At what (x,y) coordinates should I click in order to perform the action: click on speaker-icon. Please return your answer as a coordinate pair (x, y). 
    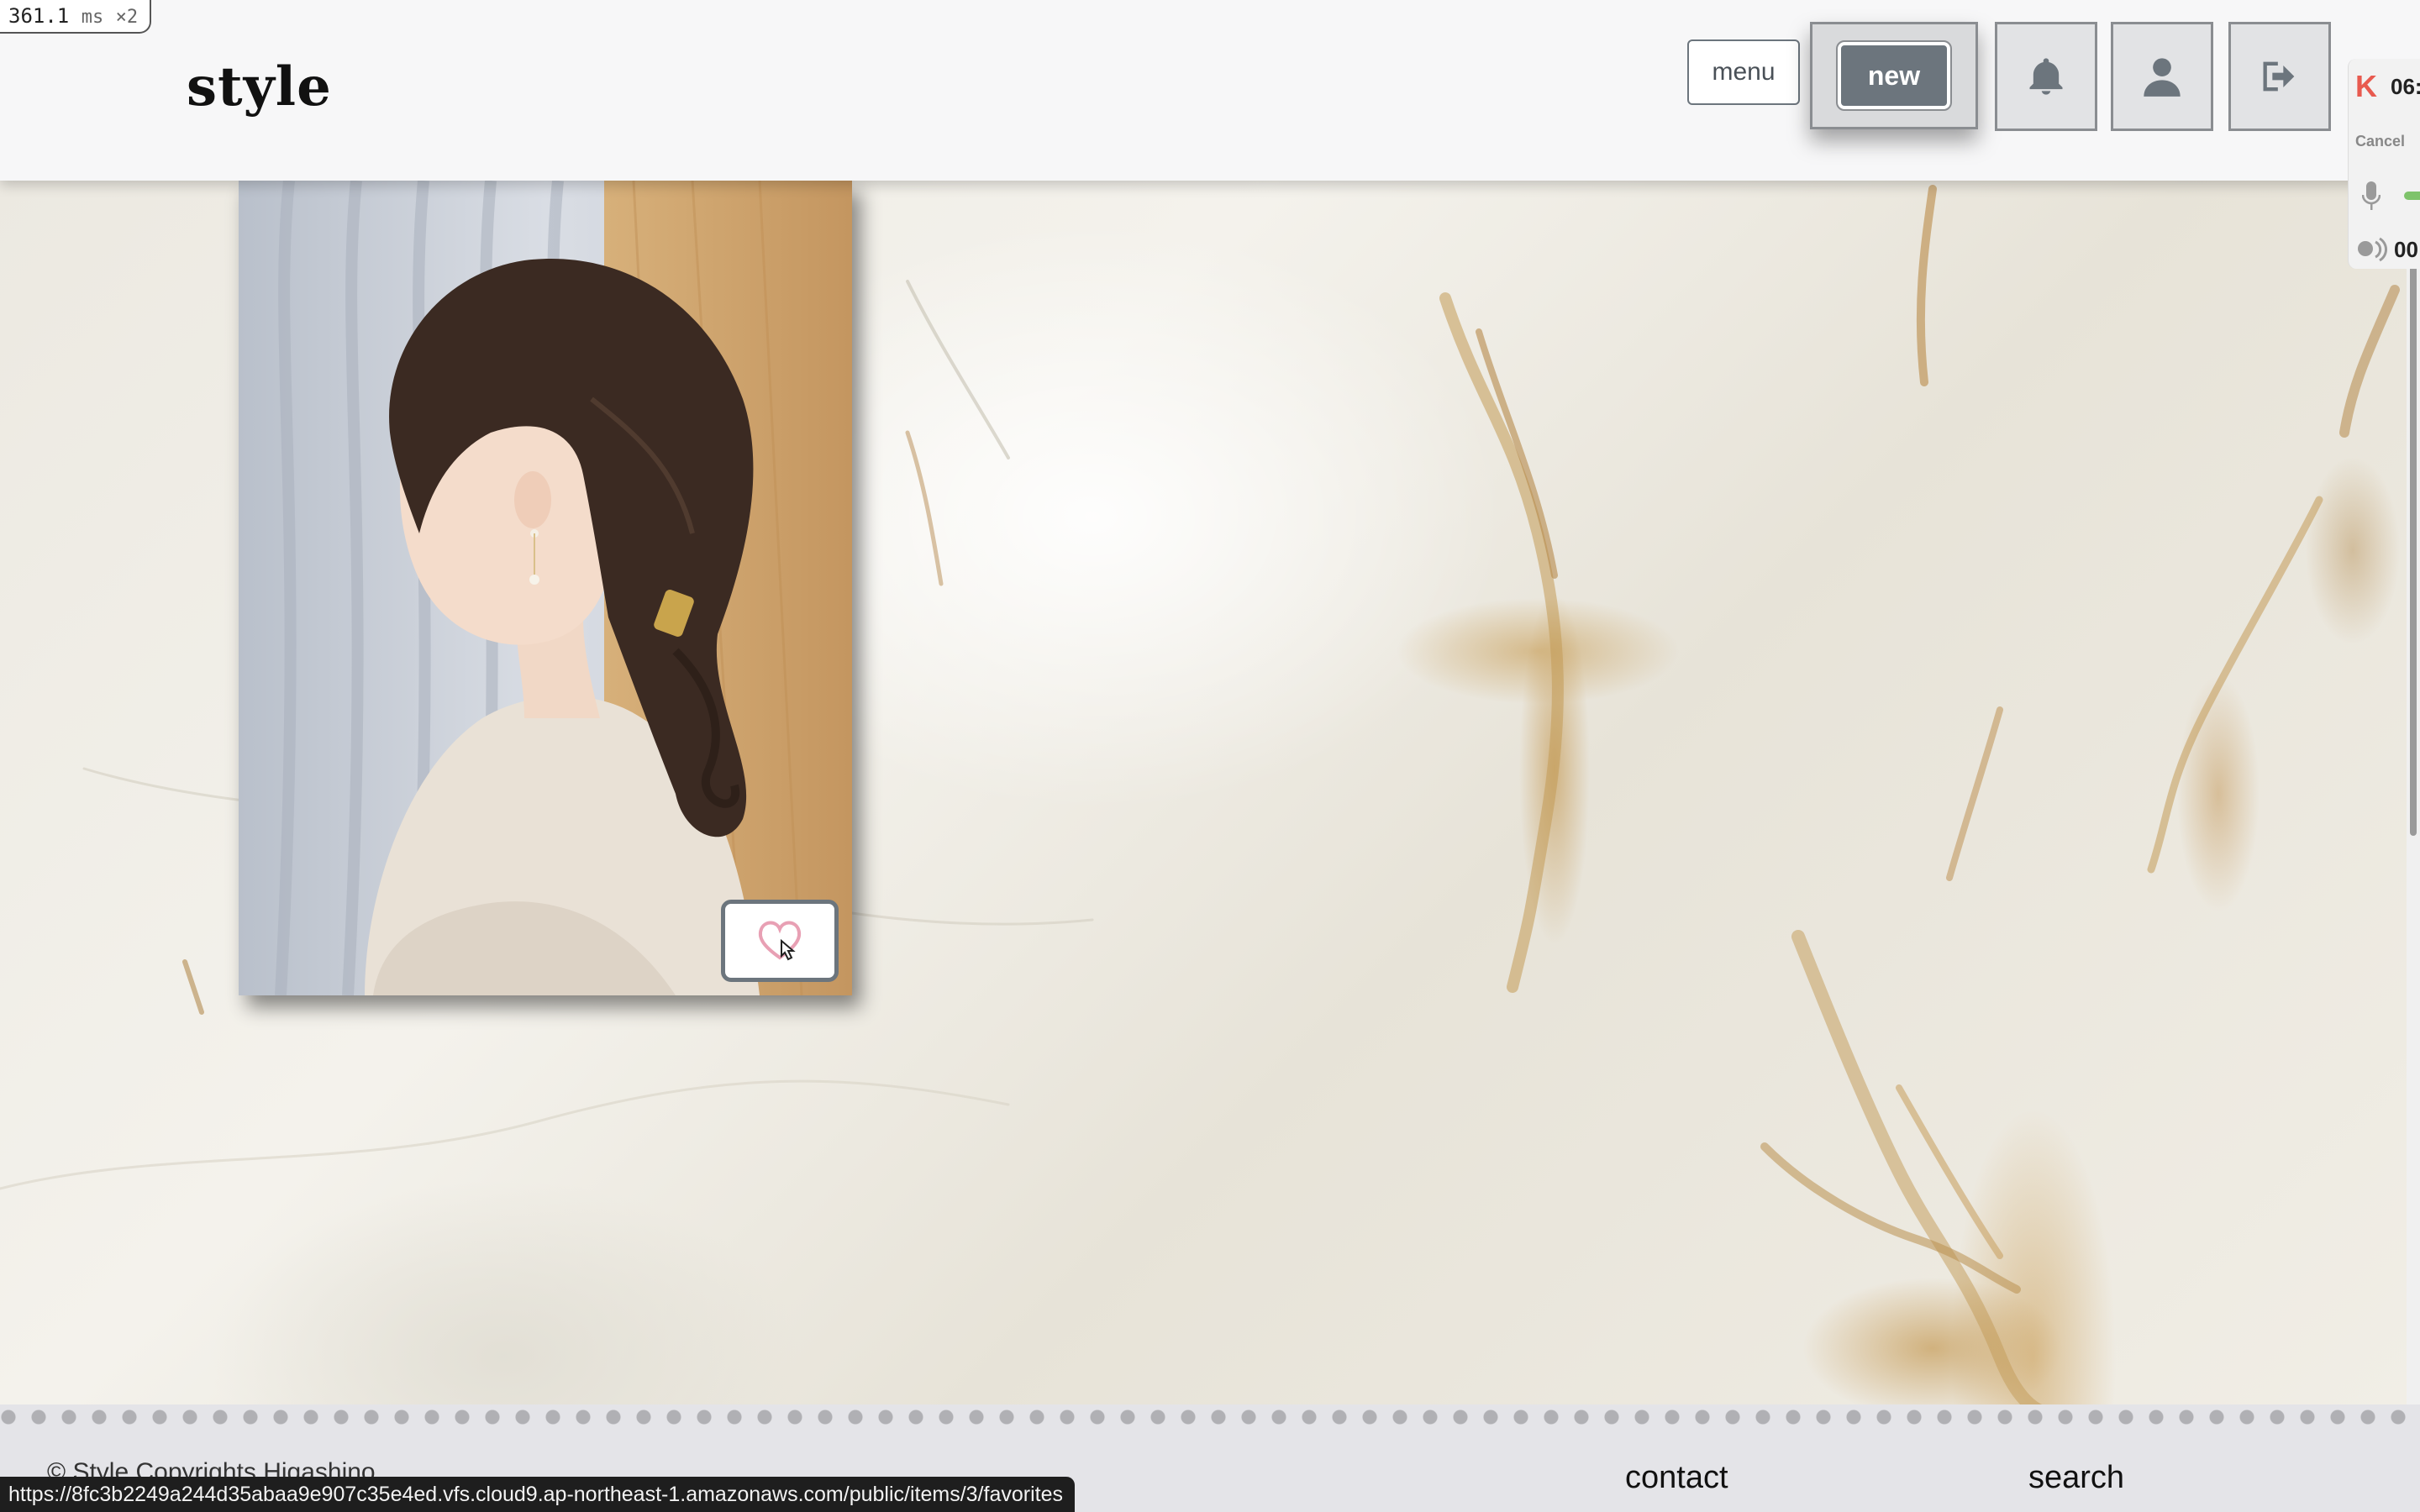
    Looking at the image, I should click on (2372, 249).